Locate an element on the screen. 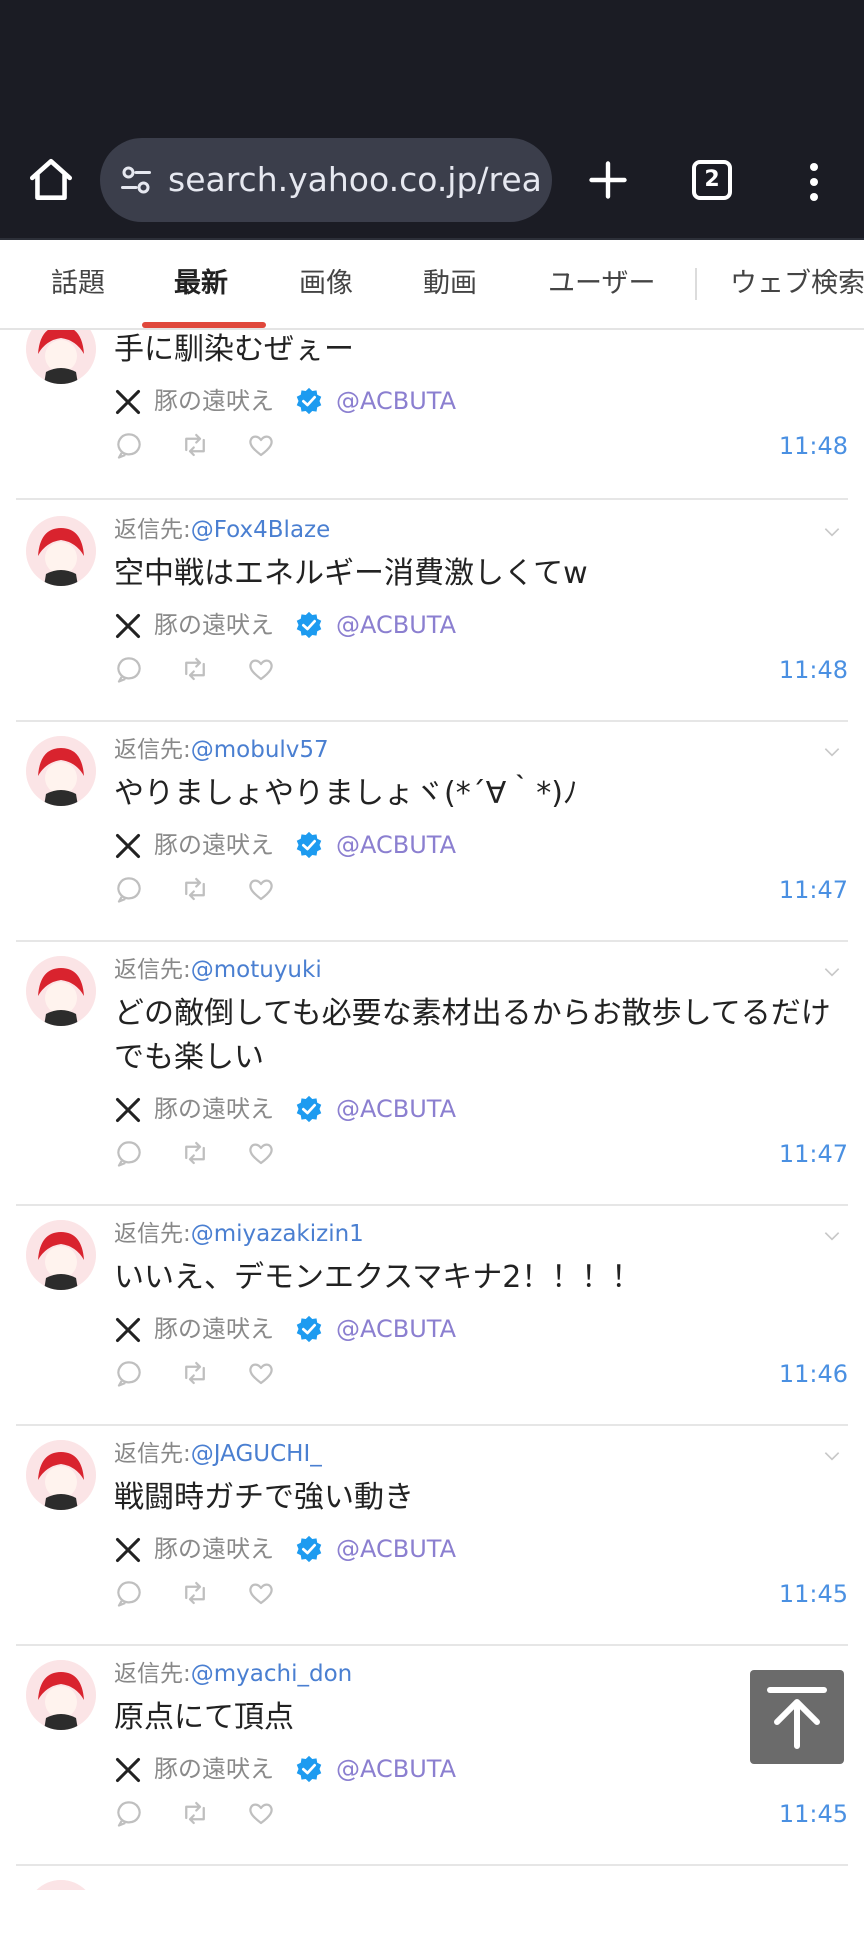 The width and height of the screenshot is (864, 1939). category-tab-bar: 話題 最新 画像 動画 ユーザー ウェブ検索 is located at coordinates (432, 285).